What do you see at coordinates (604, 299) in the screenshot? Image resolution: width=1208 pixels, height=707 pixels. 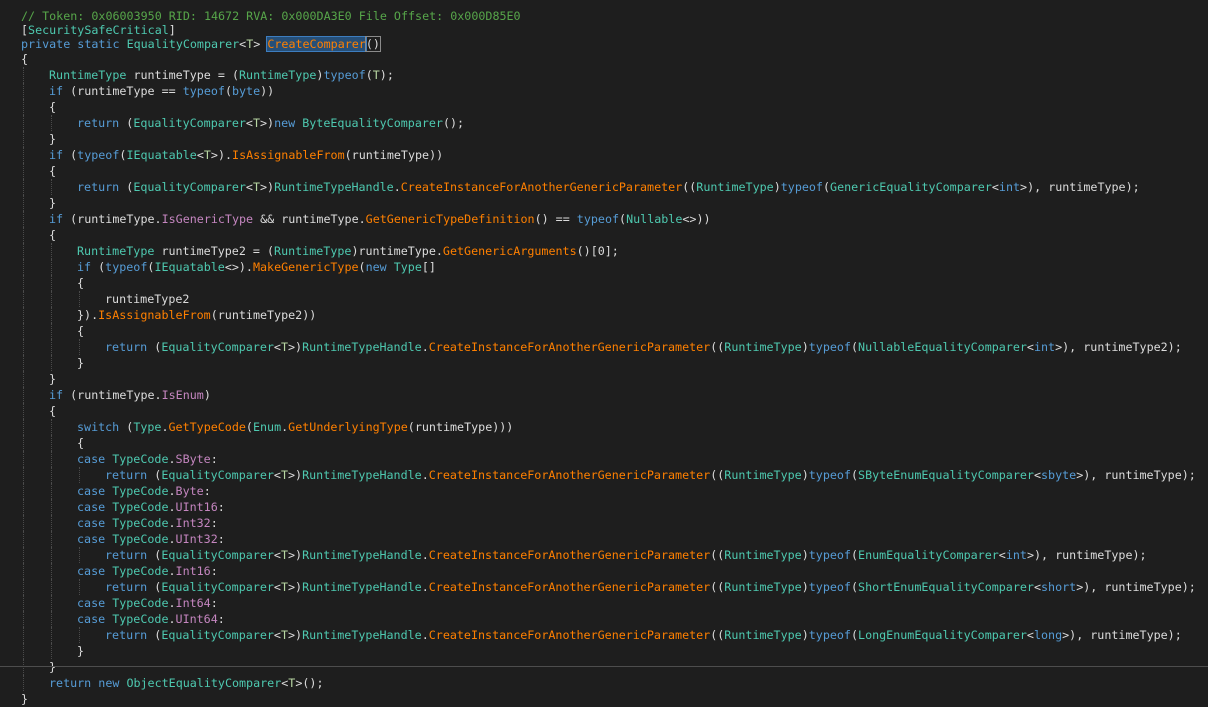 I see `code-line: runtimeType2` at bounding box center [604, 299].